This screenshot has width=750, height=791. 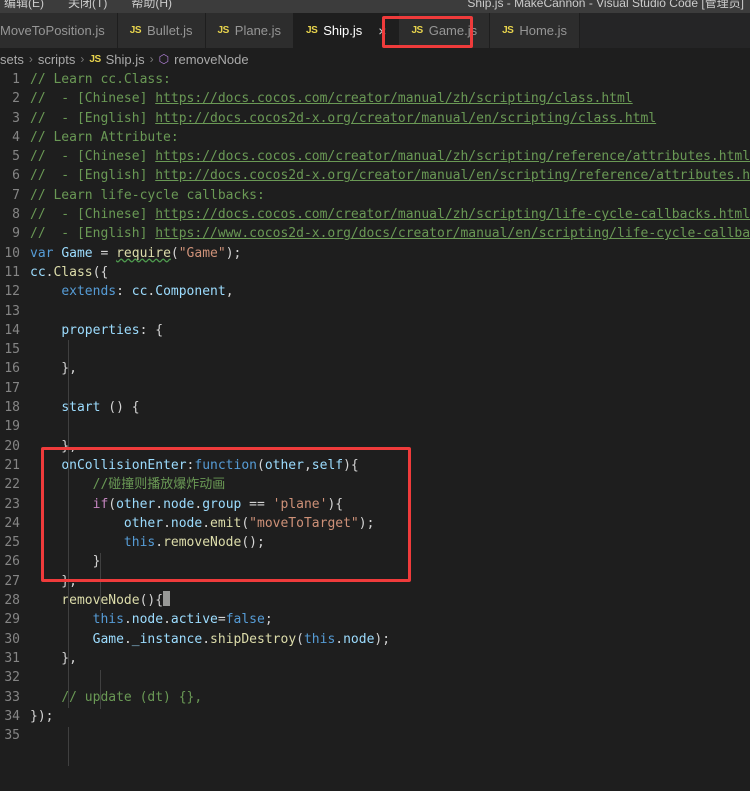 What do you see at coordinates (131, 291) in the screenshot?
I see `line-content: extends: cc.Component,` at bounding box center [131, 291].